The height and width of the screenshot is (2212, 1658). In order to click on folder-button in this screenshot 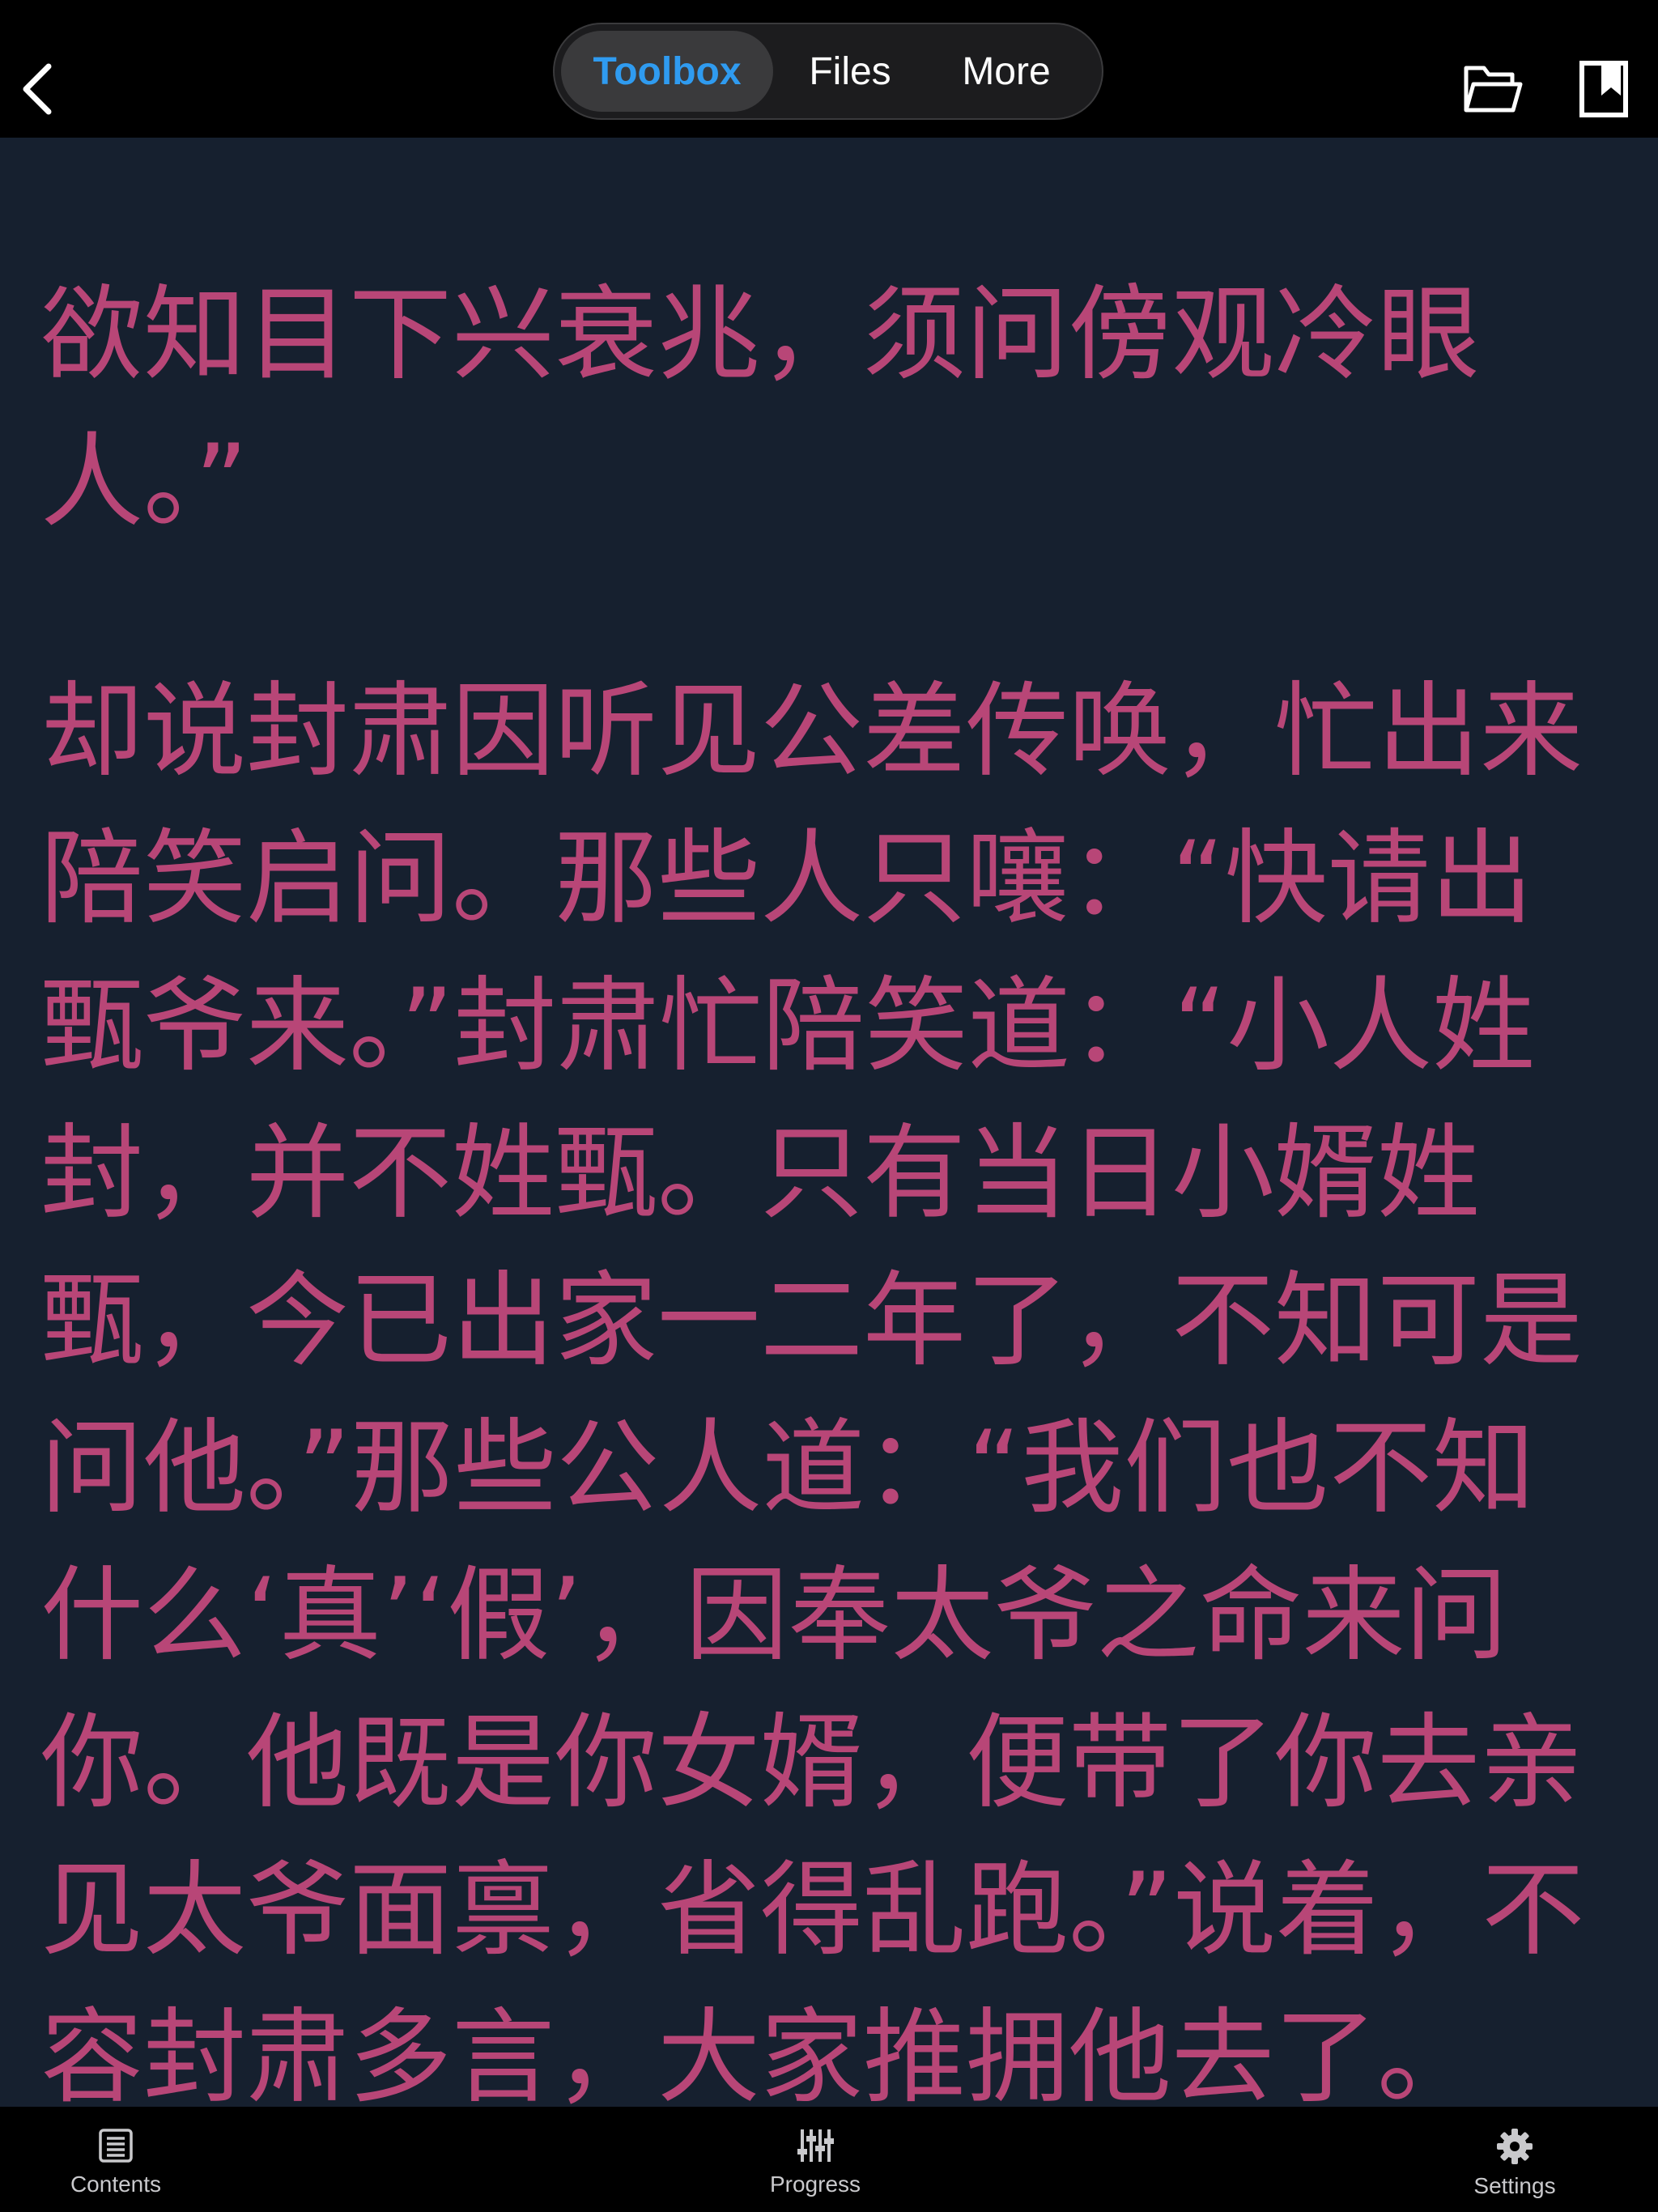, I will do `click(1493, 88)`.